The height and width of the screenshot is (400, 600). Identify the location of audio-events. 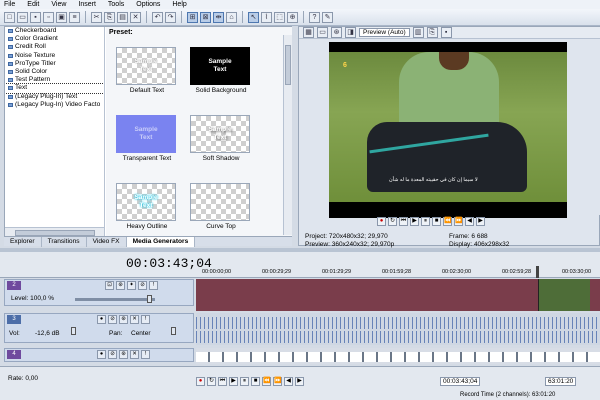
(398, 357).